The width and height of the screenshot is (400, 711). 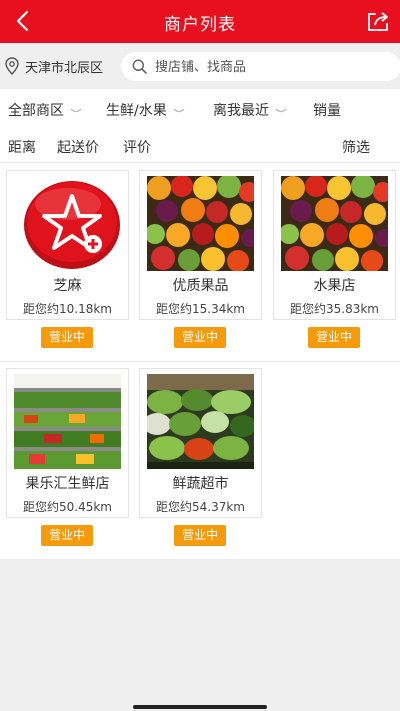 I want to click on filter-bar: 全部商区 生鲜/水果 离我最近 销量 距离 起送价 评价 筛选, so click(x=200, y=126).